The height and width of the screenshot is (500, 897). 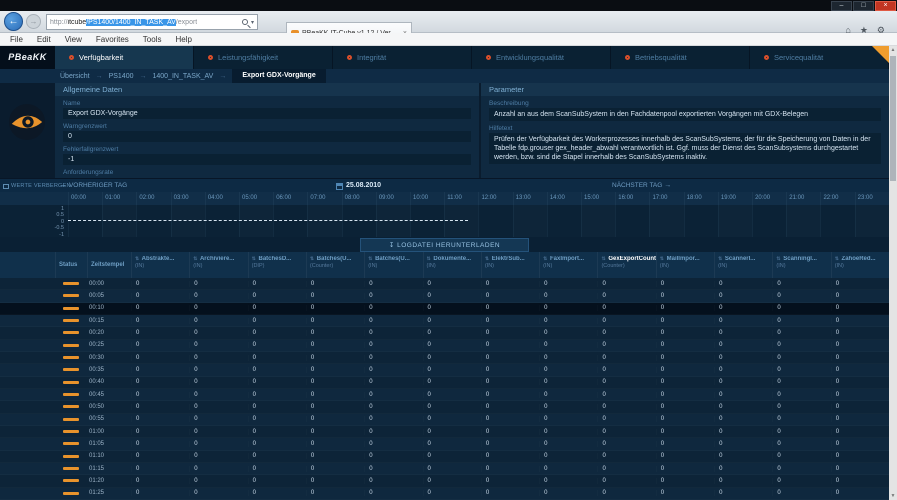 What do you see at coordinates (841, 5) in the screenshot?
I see `minimize-button: –` at bounding box center [841, 5].